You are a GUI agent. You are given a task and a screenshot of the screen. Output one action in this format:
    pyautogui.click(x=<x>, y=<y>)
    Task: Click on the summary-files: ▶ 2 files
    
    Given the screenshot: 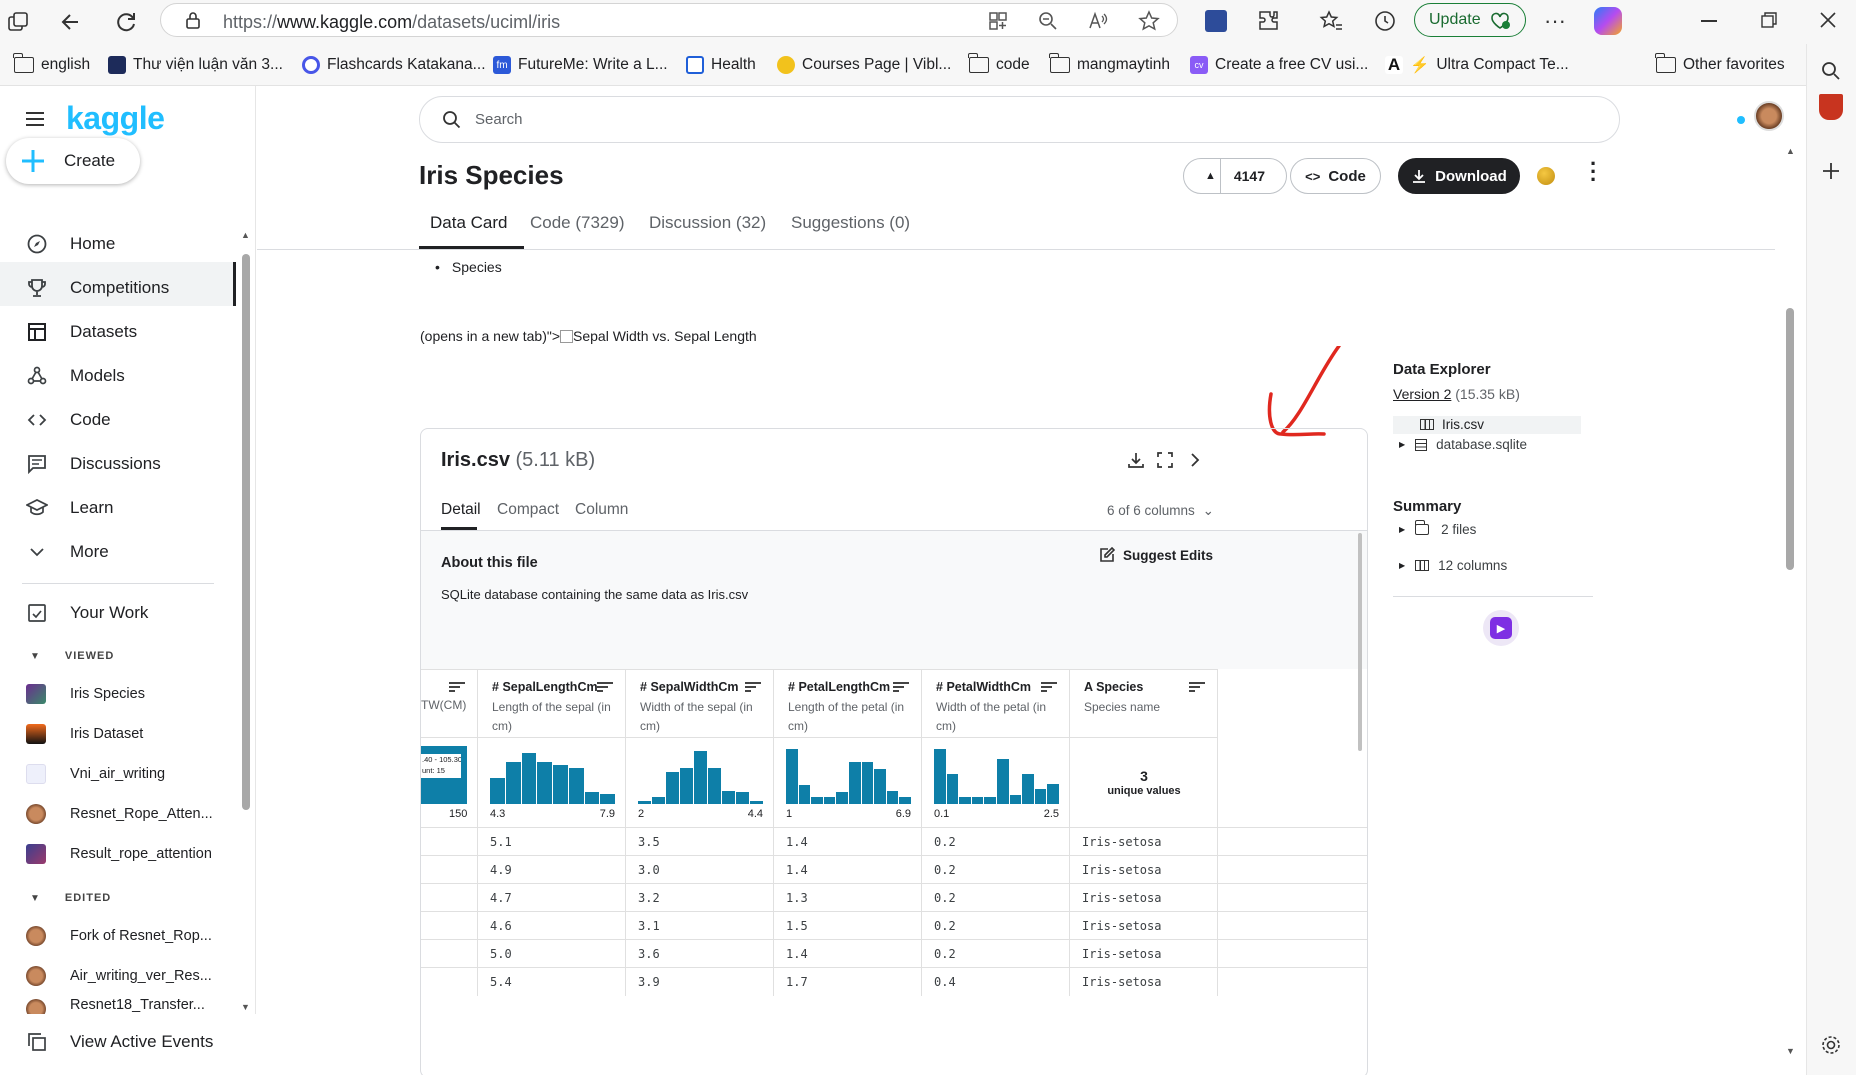 What is the action you would take?
    pyautogui.click(x=1437, y=528)
    